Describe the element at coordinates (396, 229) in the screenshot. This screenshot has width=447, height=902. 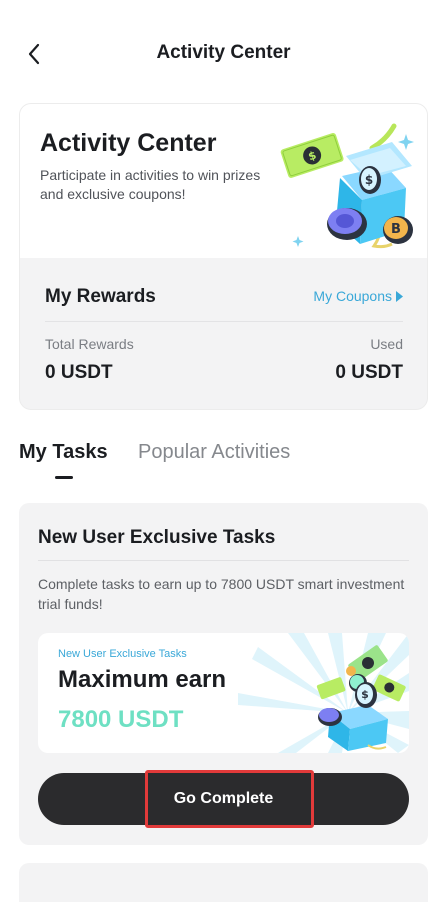
I see `svg-text: B` at that location.